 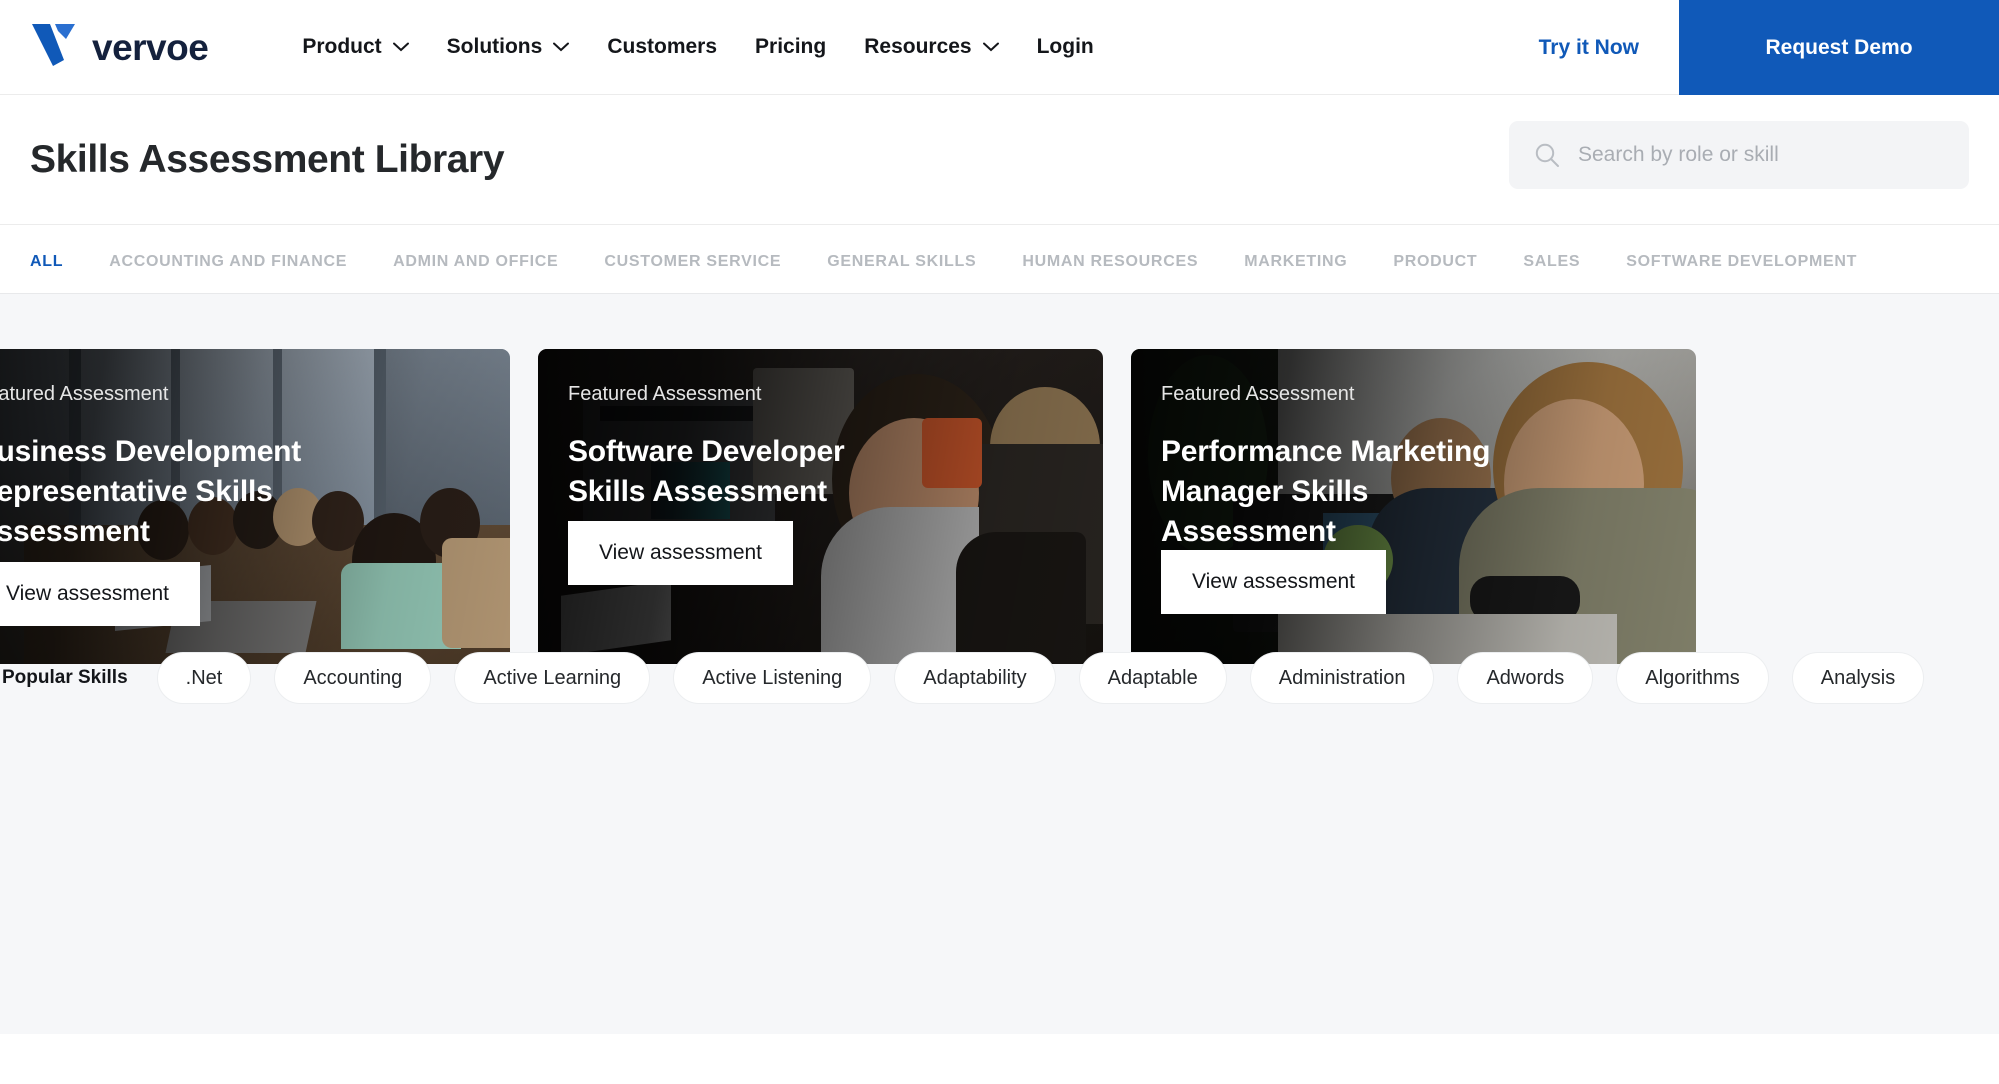 I want to click on skill-pill: Accounting, so click(x=353, y=678).